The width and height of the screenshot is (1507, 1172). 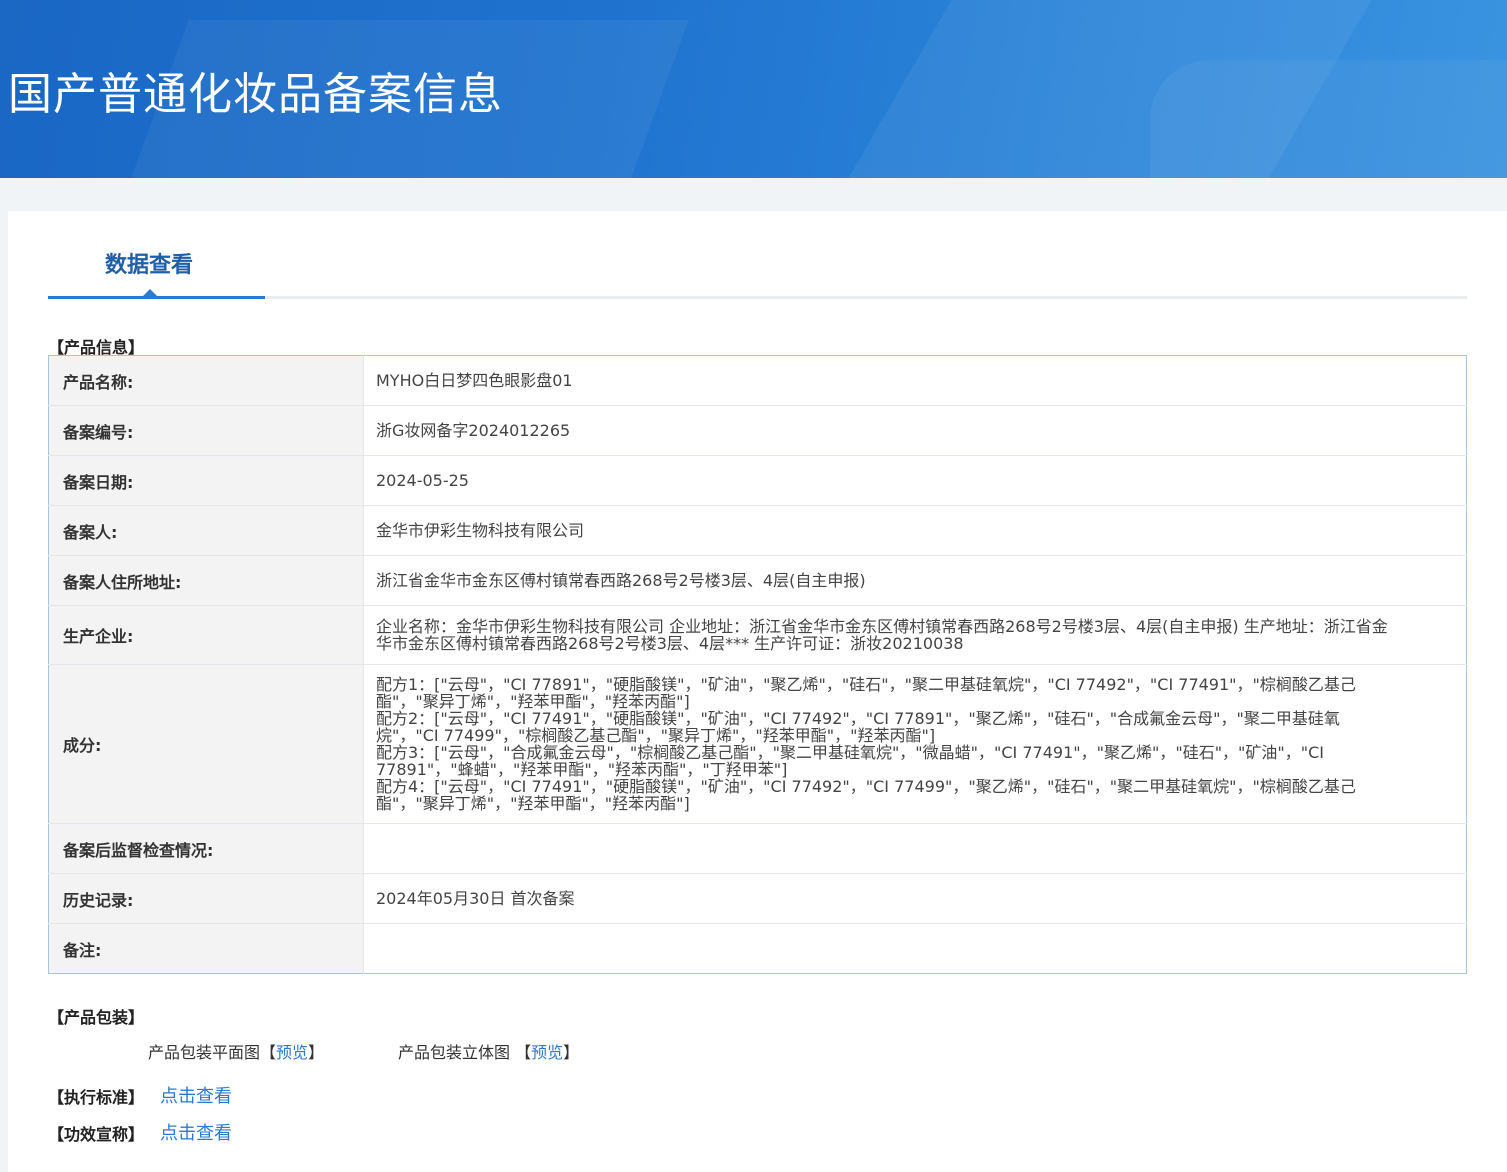 I want to click on tab-active-caret-icon, so click(x=150, y=292).